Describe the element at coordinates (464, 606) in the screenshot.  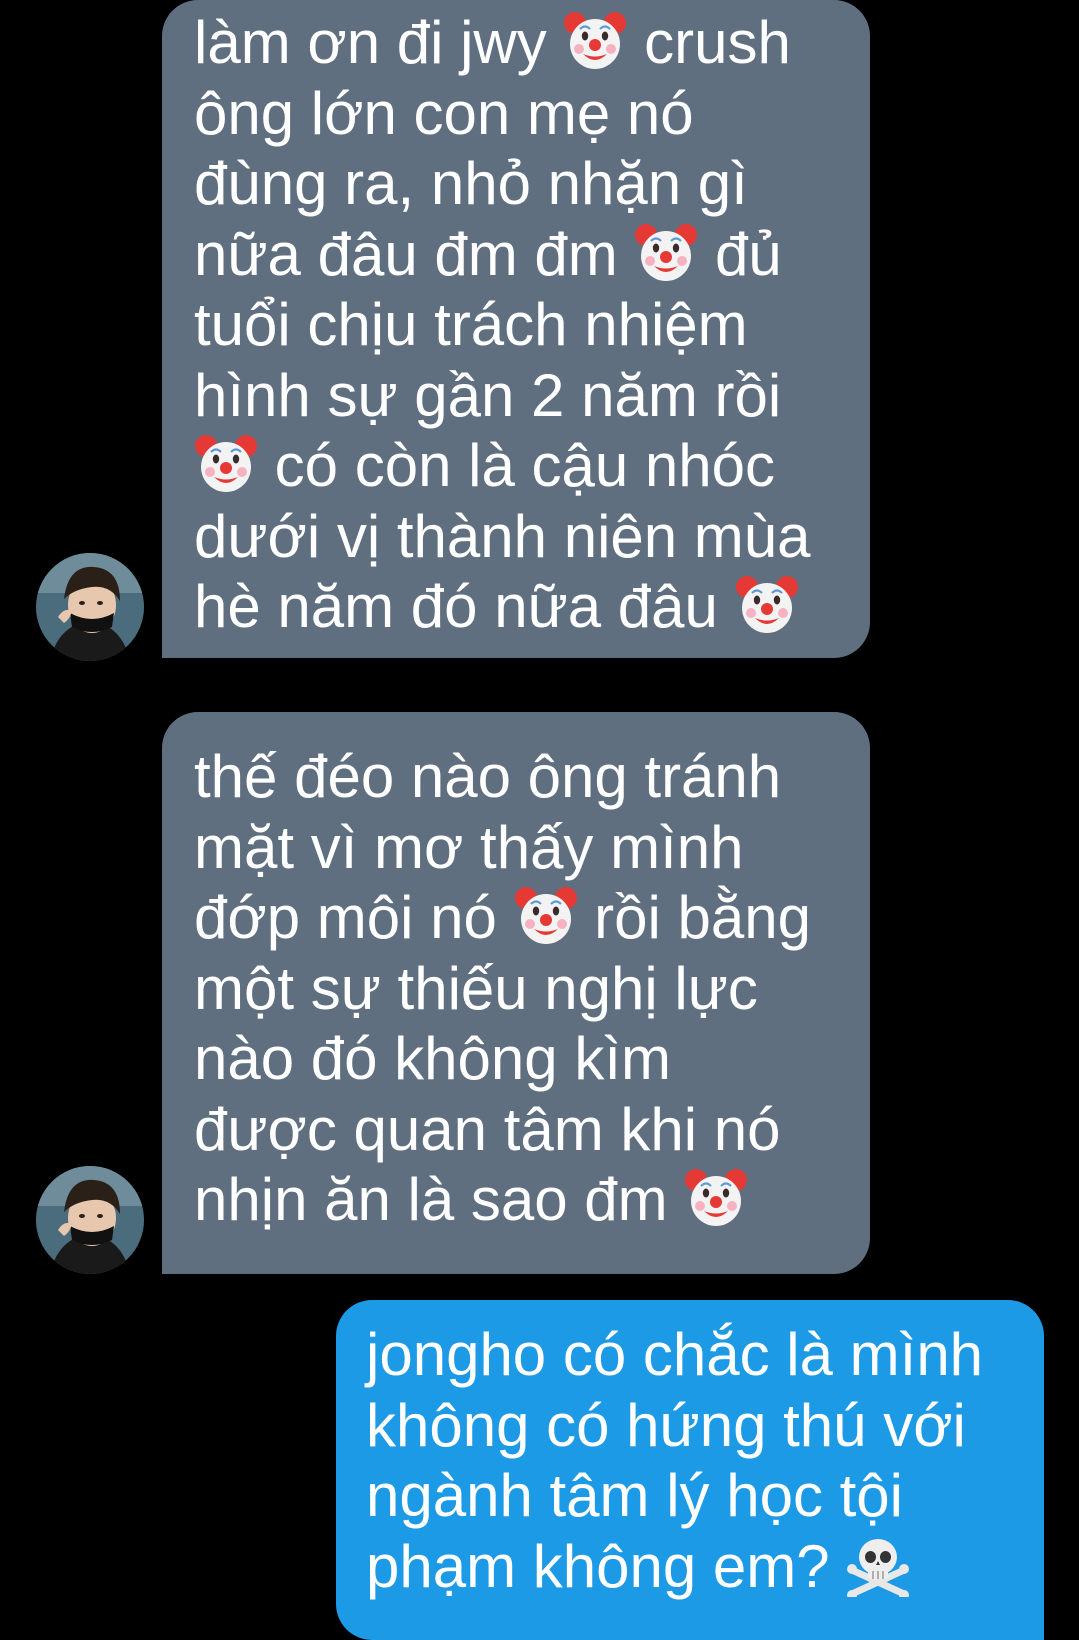
I see `message-text: hè năm đó nữa đâu` at that location.